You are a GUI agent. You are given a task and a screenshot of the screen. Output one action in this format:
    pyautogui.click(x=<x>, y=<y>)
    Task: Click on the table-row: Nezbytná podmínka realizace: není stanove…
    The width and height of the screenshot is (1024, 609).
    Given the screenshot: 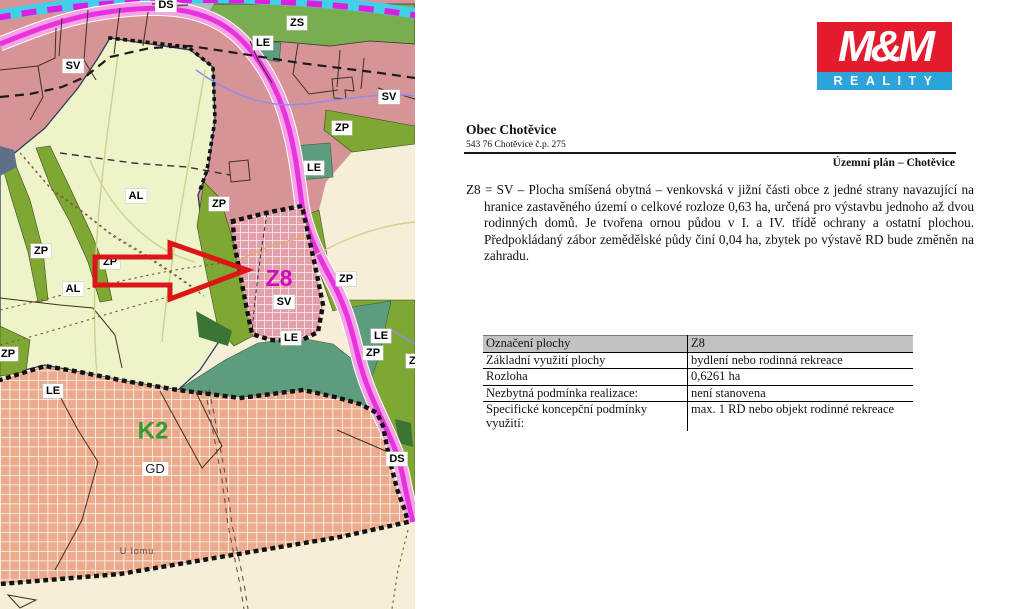 What is the action you would take?
    pyautogui.click(x=698, y=393)
    